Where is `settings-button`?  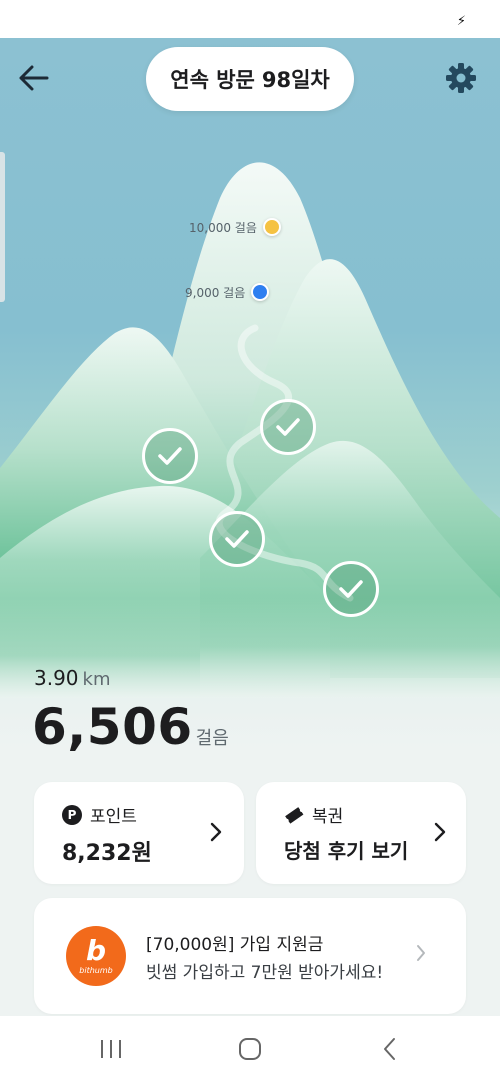 settings-button is located at coordinates (461, 78).